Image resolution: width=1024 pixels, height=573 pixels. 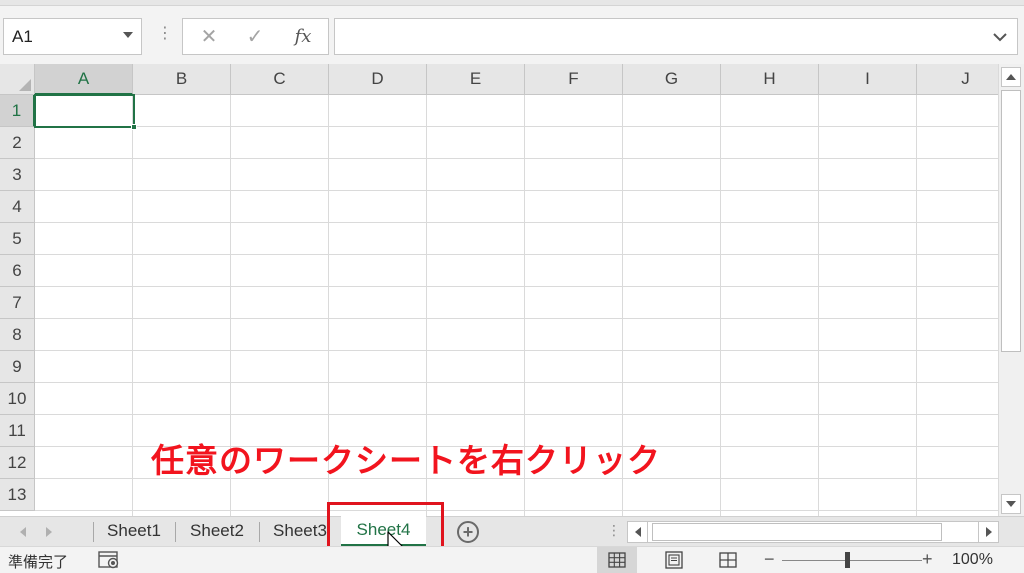 I want to click on tab-scroll-left-icon, so click(x=23, y=532).